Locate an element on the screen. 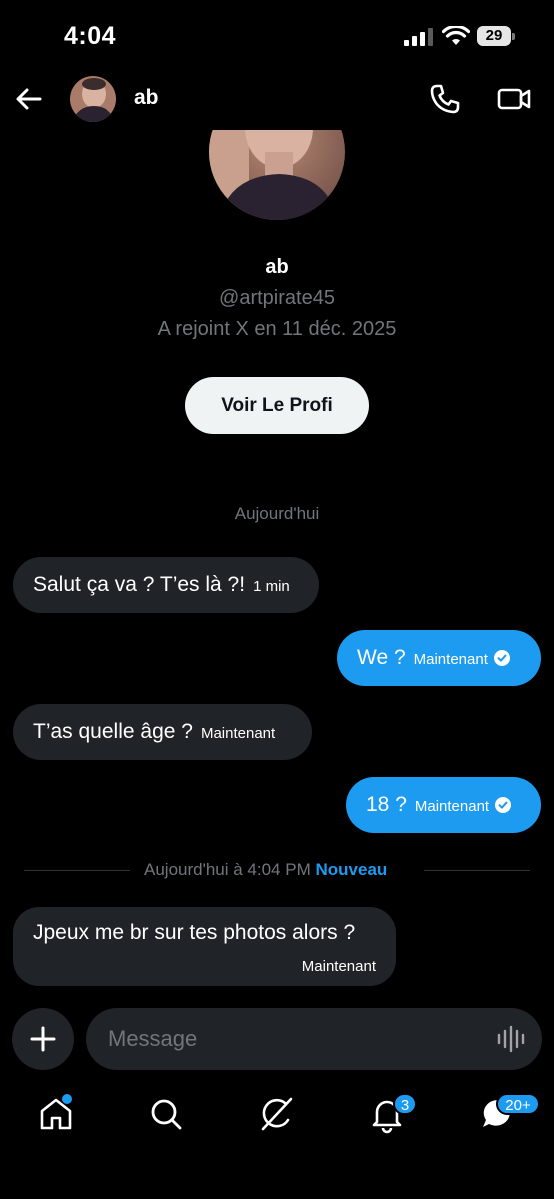 The image size is (554, 1199). view-profile-button: Voir Le Profi is located at coordinates (277, 405).